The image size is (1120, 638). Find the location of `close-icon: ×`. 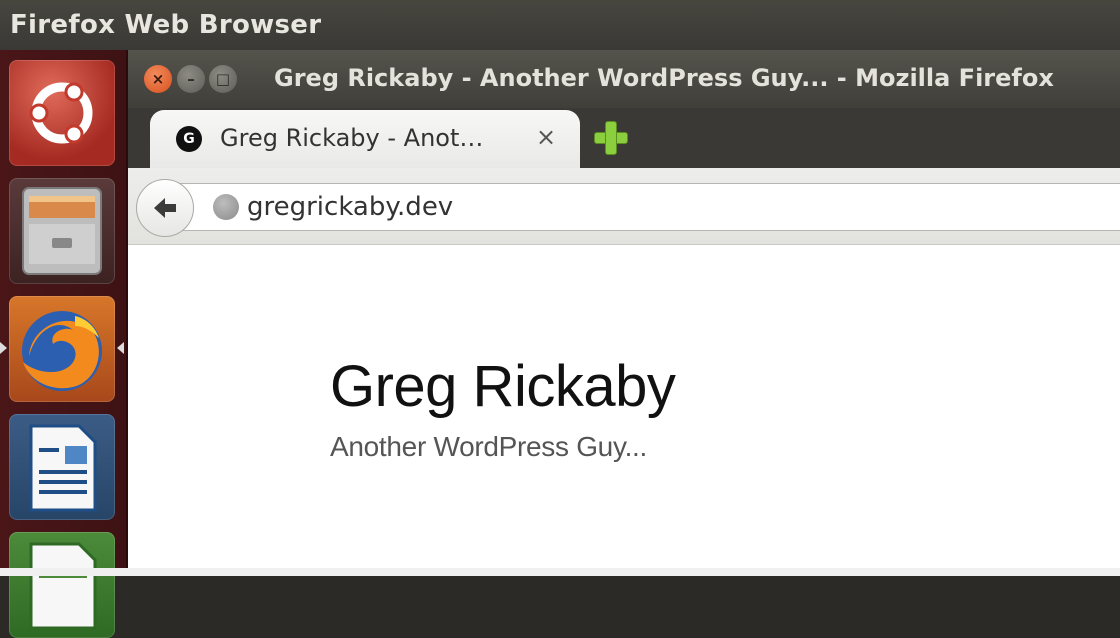

close-icon: × is located at coordinates (158, 79).